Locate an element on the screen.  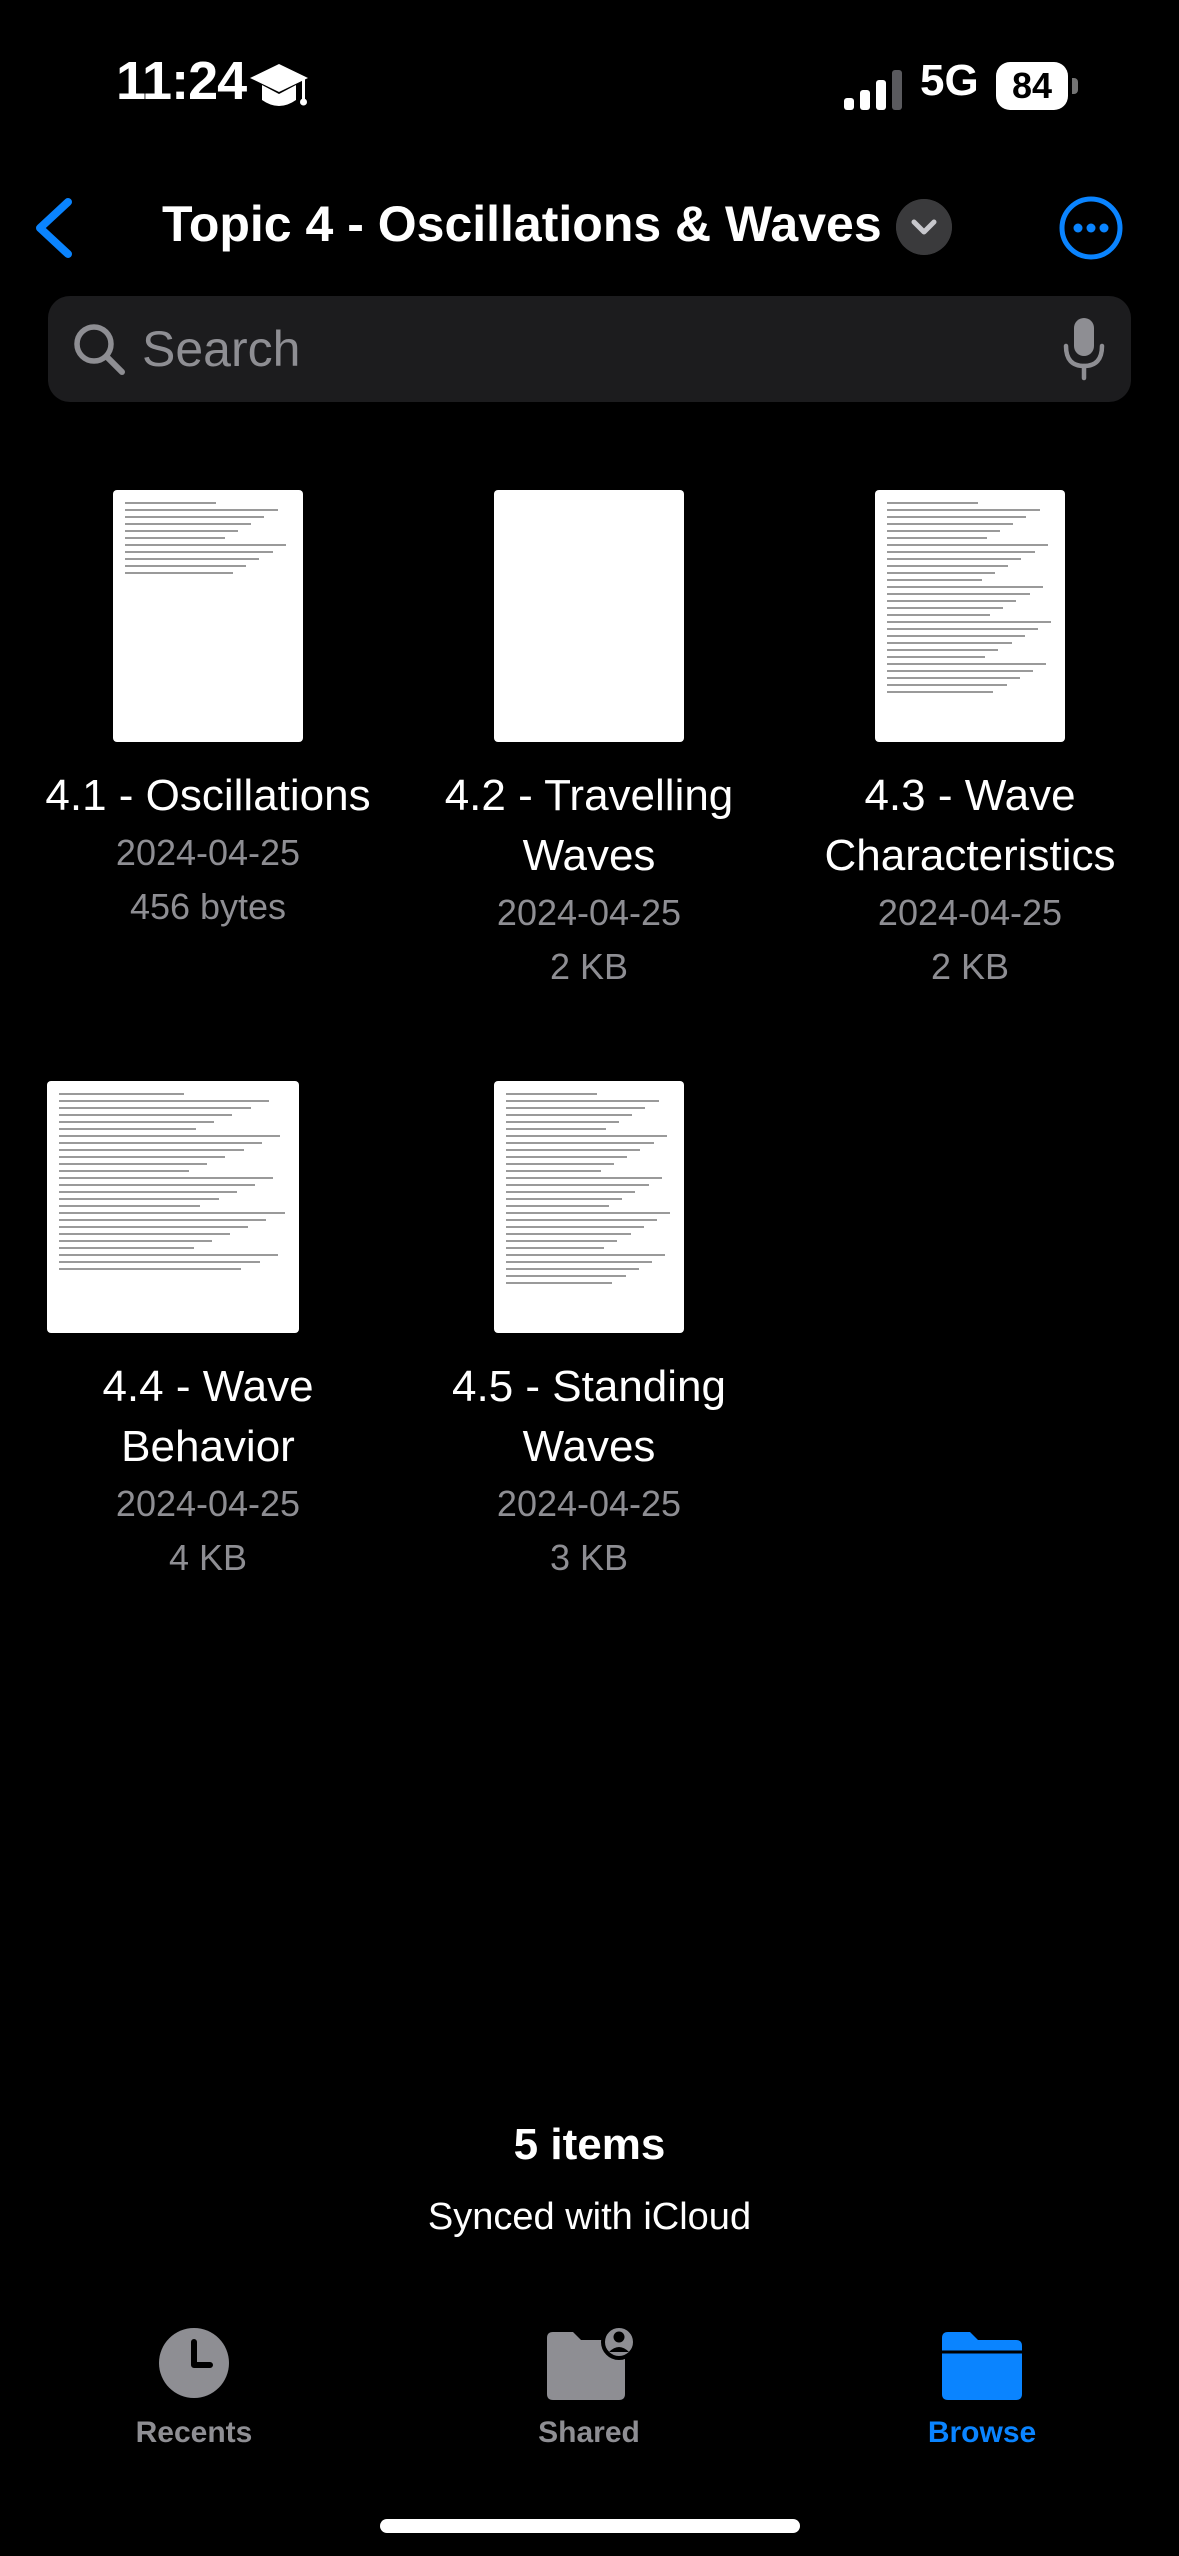
file-size: 4 KB is located at coordinates (208, 1557).